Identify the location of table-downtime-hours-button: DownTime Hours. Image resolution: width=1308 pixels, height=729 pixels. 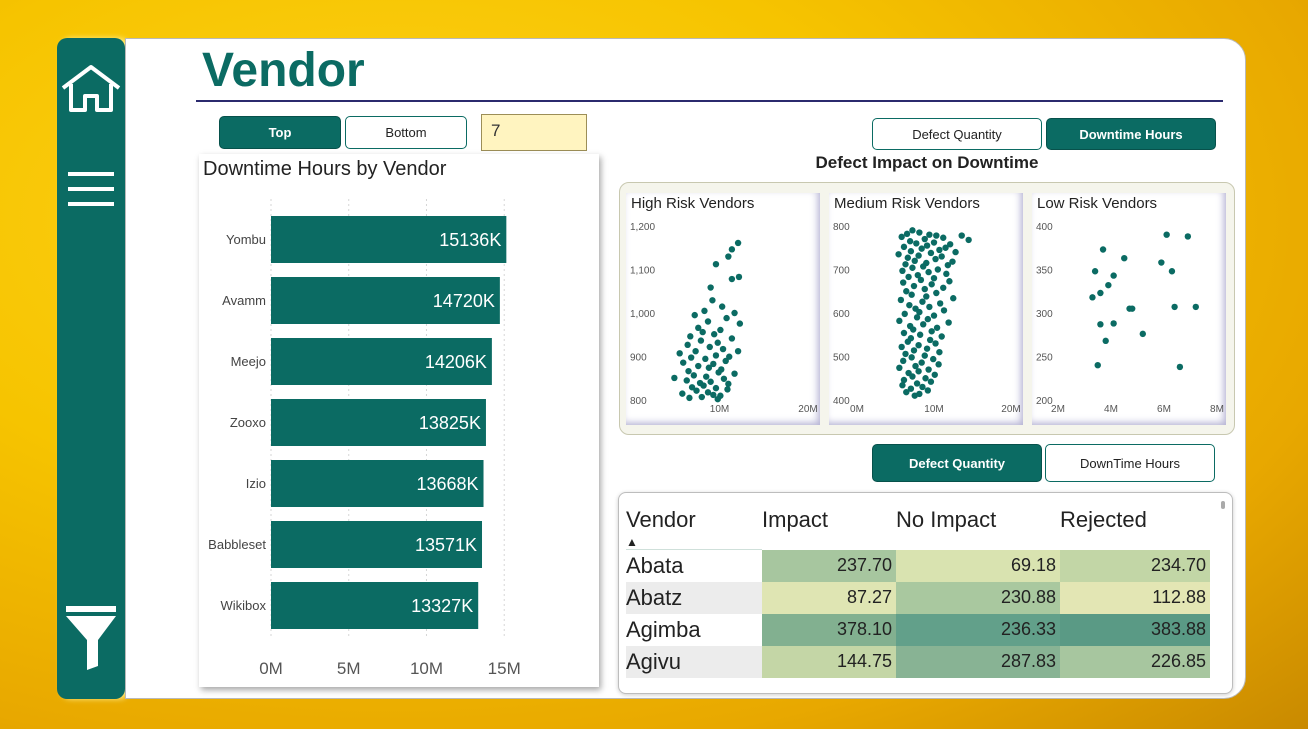
(1130, 463).